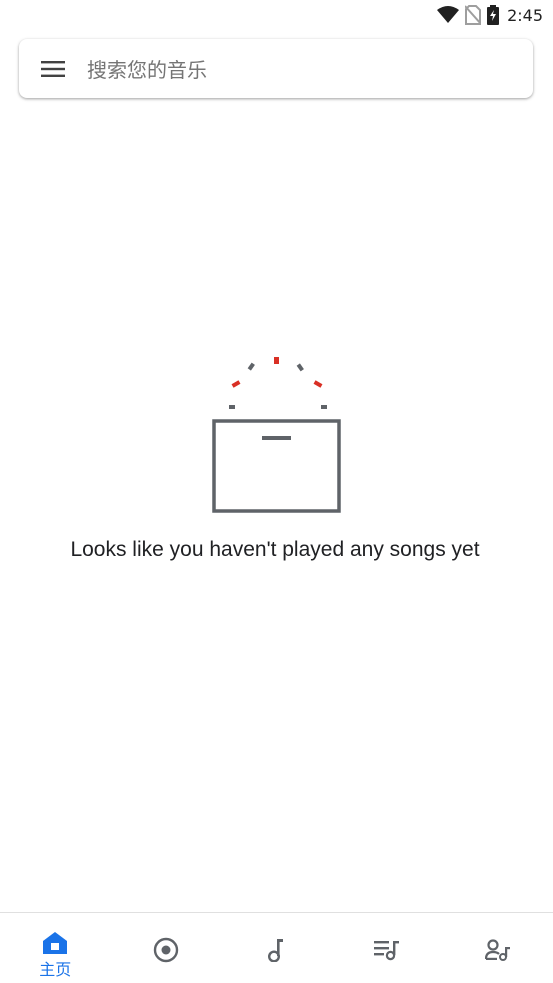 This screenshot has width=553, height=983. Describe the element at coordinates (276, 15) in the screenshot. I see `status-bar: 2:45` at that location.